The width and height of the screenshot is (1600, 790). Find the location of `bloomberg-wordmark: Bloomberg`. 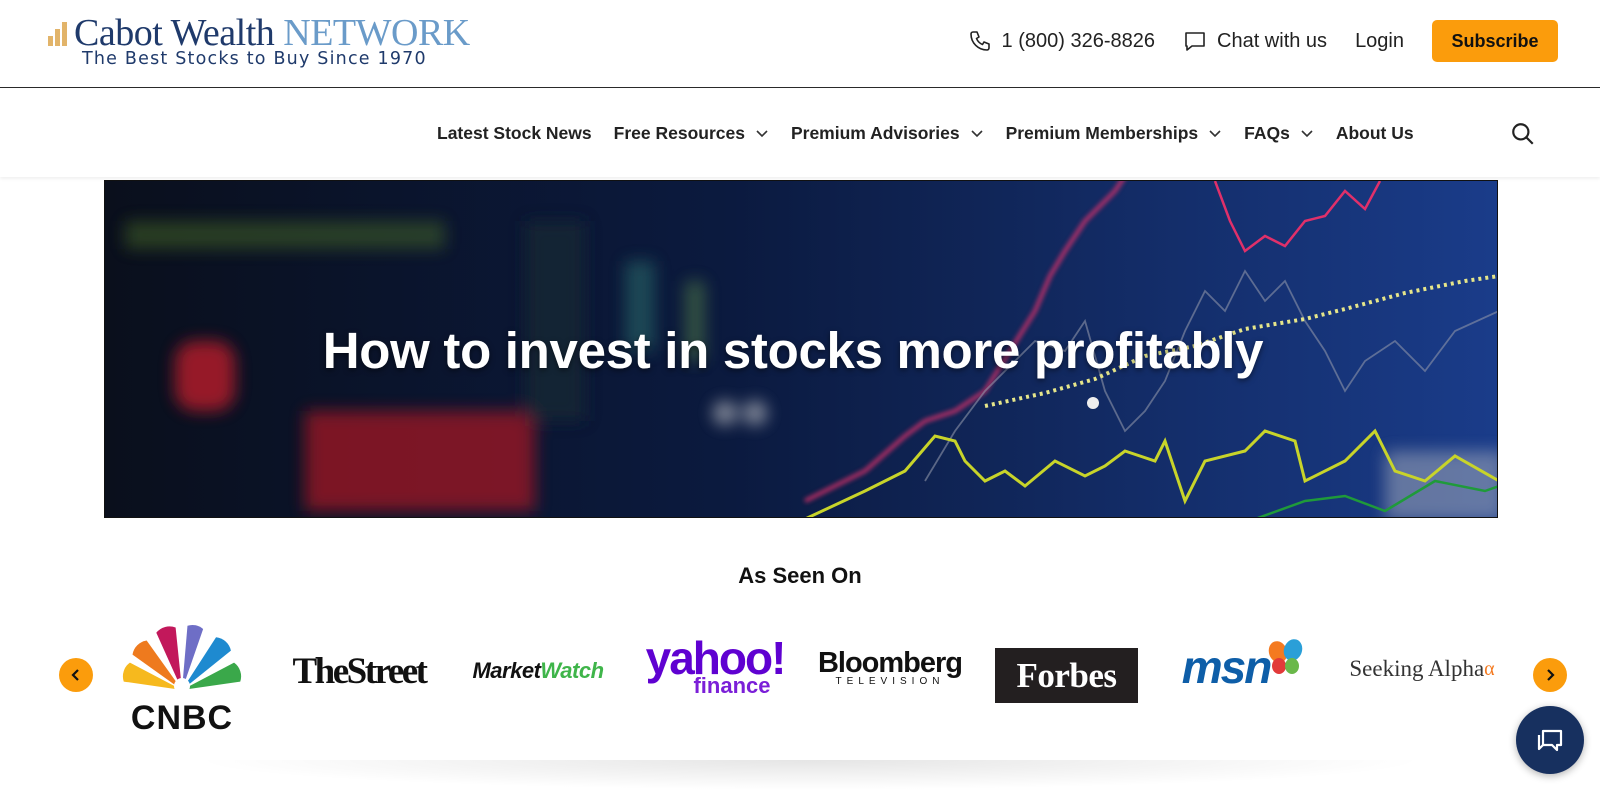

bloomberg-wordmark: Bloomberg is located at coordinates (890, 663).